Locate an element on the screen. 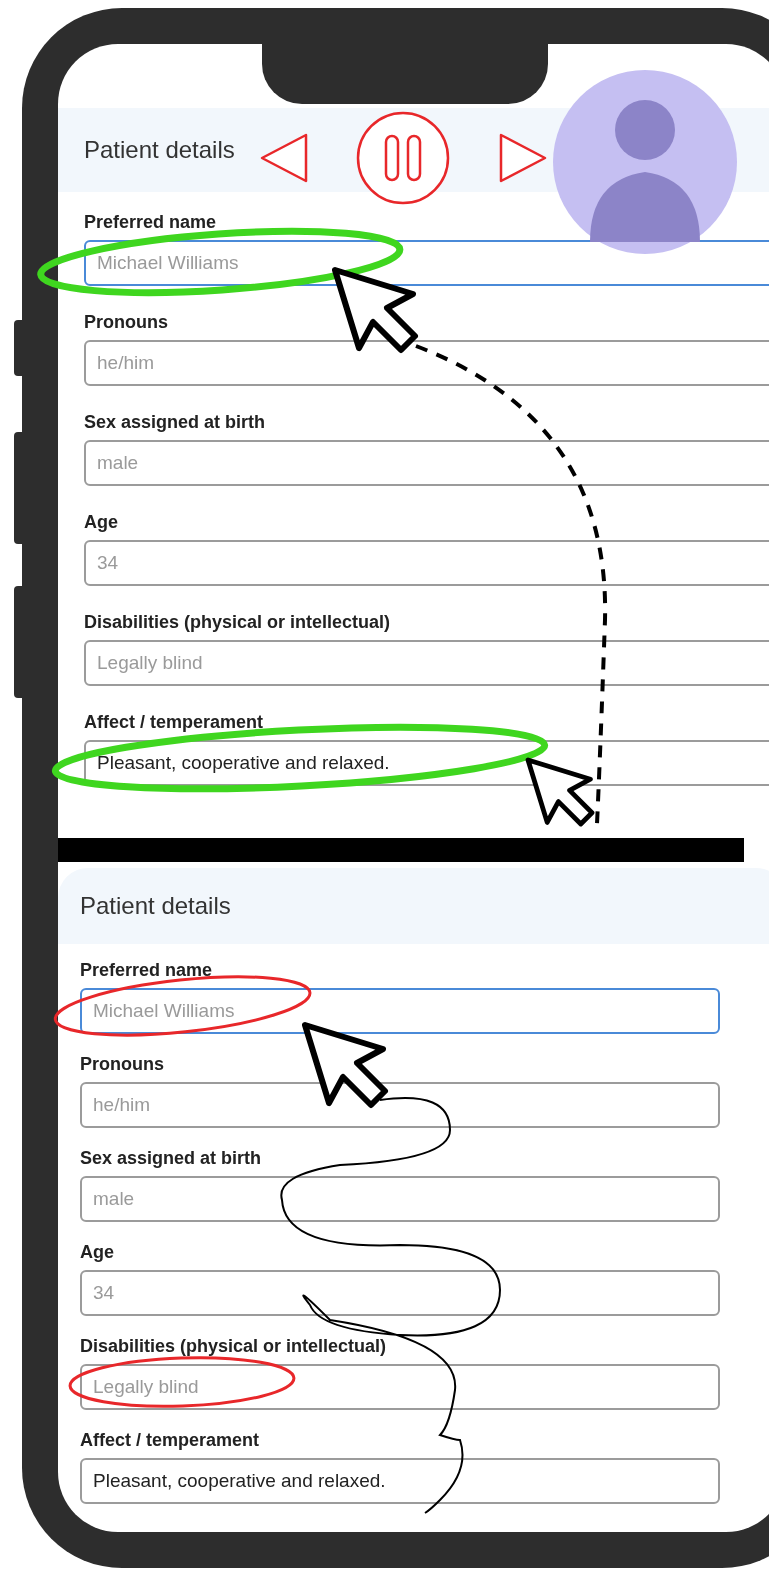 The width and height of the screenshot is (769, 1576). avatar-silhouette-icon is located at coordinates (645, 162).